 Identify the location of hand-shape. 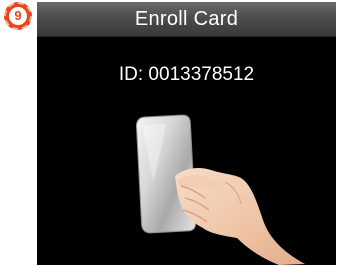
(240, 216).